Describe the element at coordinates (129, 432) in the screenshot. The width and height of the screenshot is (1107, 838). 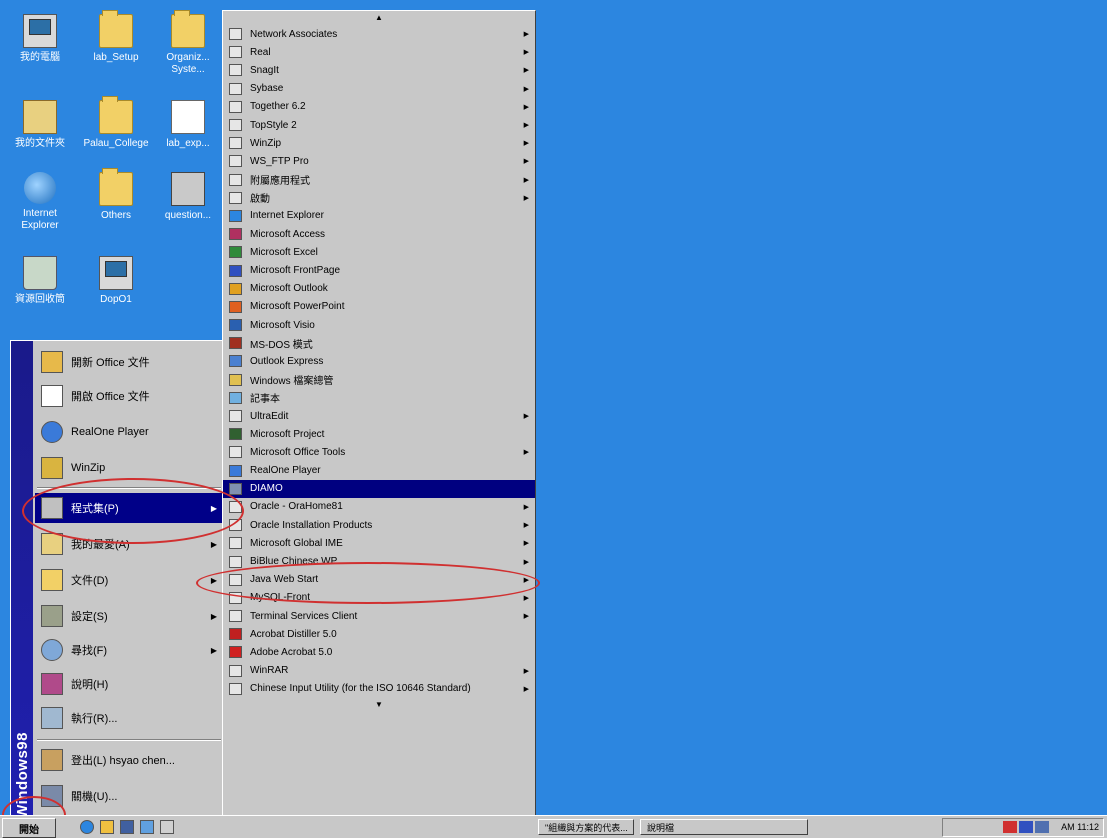
I see `start-item-realone: RealOne Player` at that location.